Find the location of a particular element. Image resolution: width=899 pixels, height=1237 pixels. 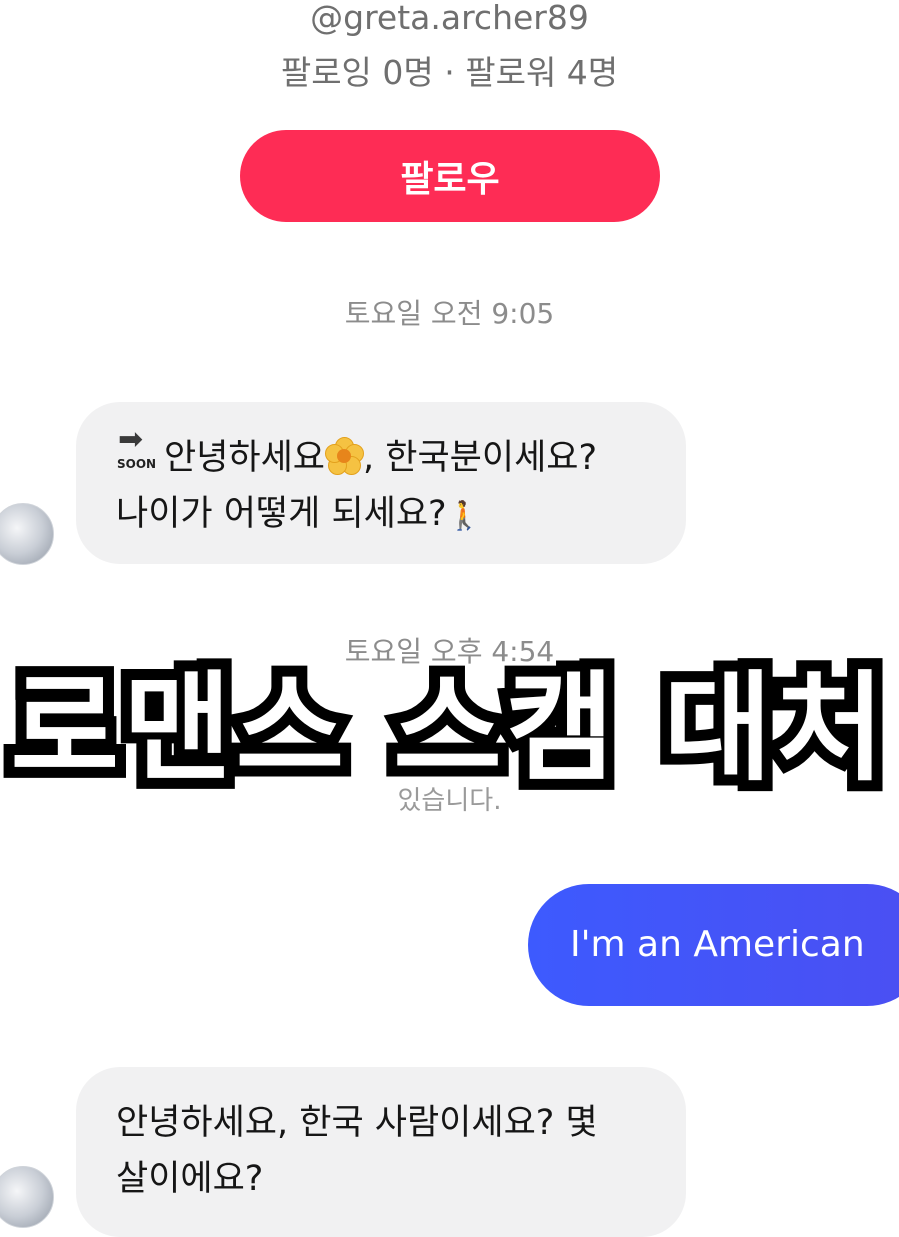

flower-icon is located at coordinates (345, 456).